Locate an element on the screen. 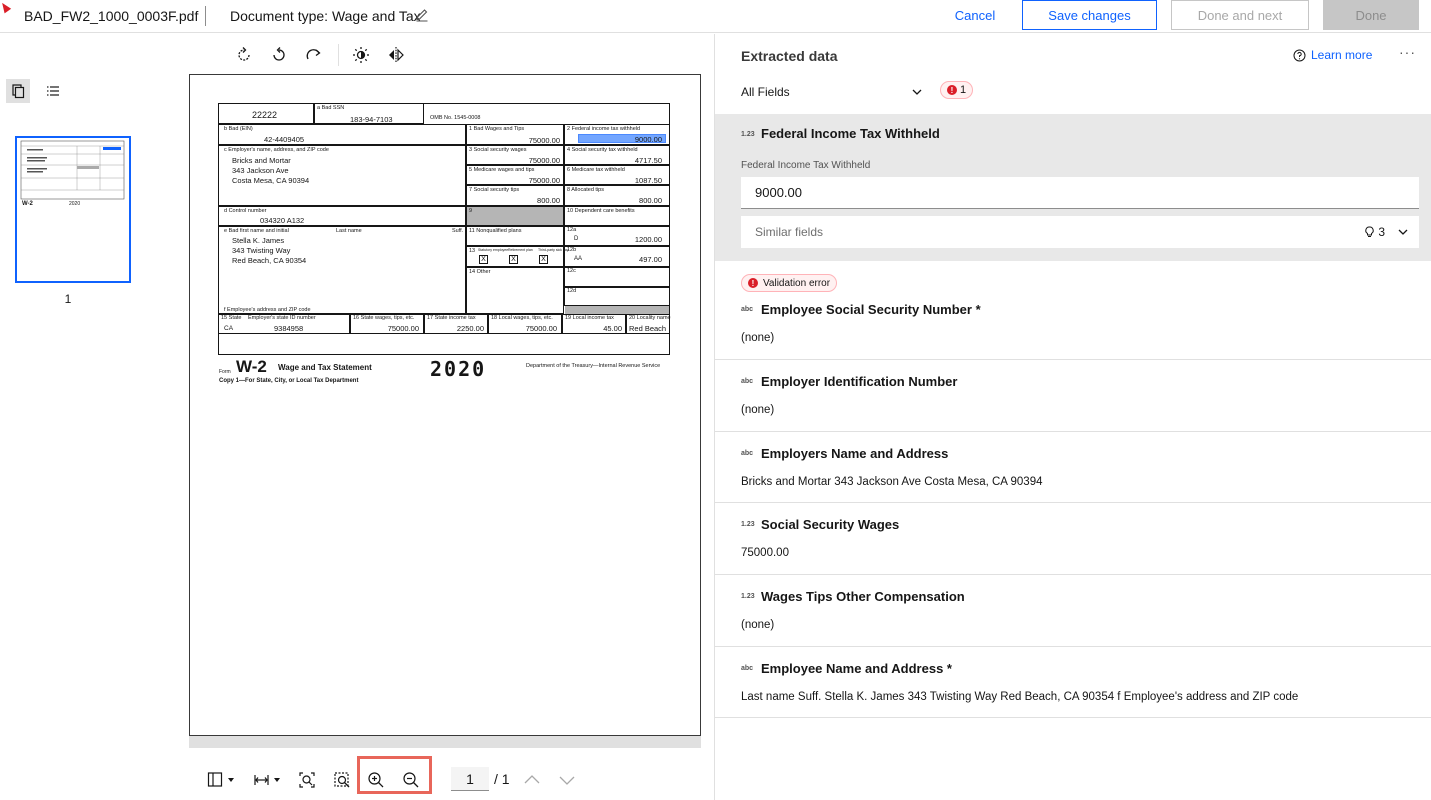 The image size is (1431, 800). validation-error-label: Validation error is located at coordinates (797, 283).